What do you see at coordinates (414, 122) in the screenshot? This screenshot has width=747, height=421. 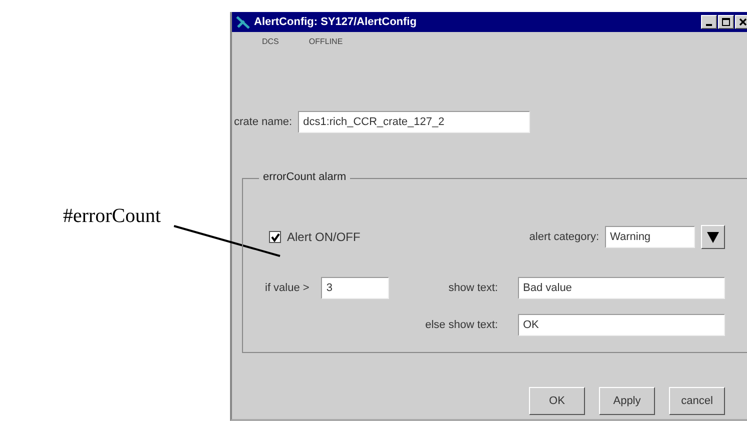 I see `crate-name-field: dcs1:rich_CCR_crate_127_2` at bounding box center [414, 122].